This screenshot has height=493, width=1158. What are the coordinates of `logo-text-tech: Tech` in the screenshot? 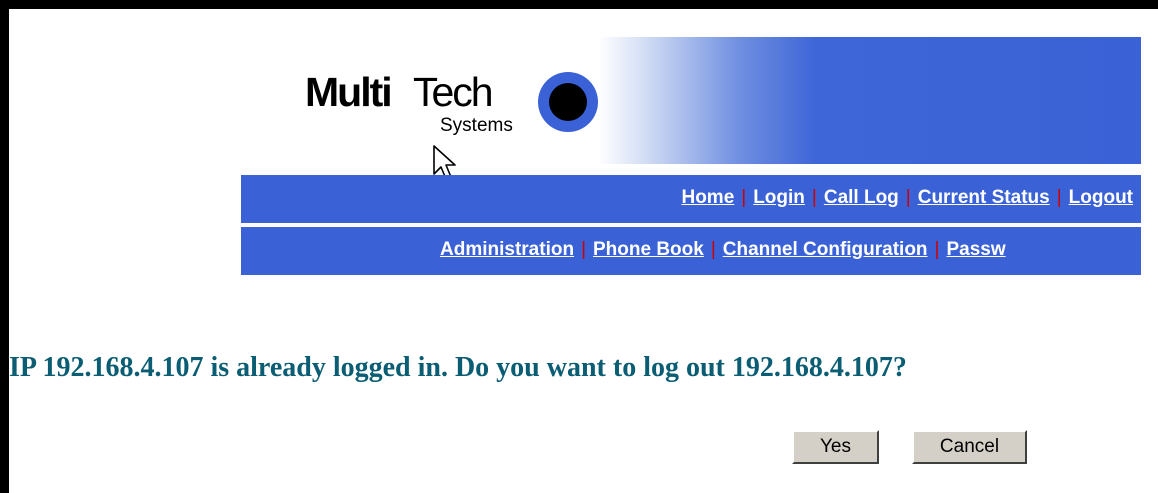 It's located at (453, 92).